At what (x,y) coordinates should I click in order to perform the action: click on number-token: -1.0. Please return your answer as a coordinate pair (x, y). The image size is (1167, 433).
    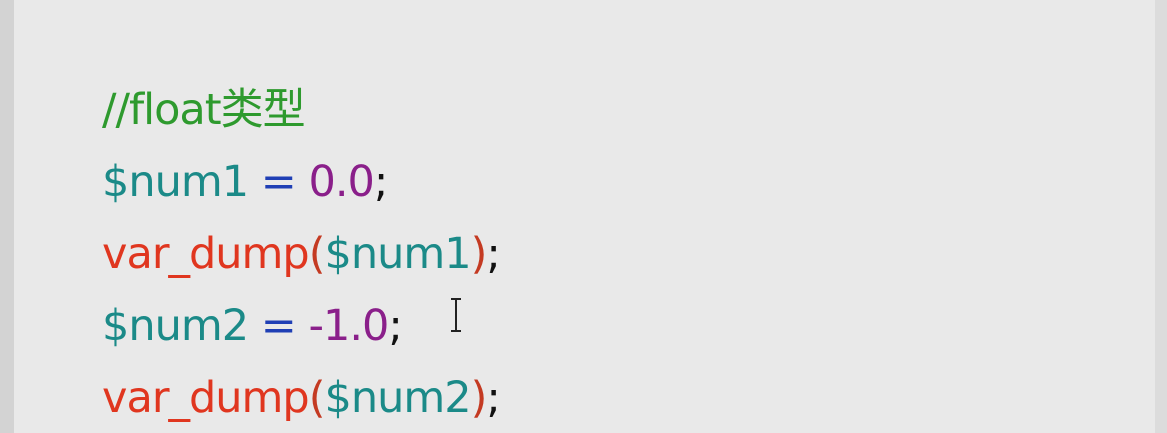
    Looking at the image, I should click on (349, 326).